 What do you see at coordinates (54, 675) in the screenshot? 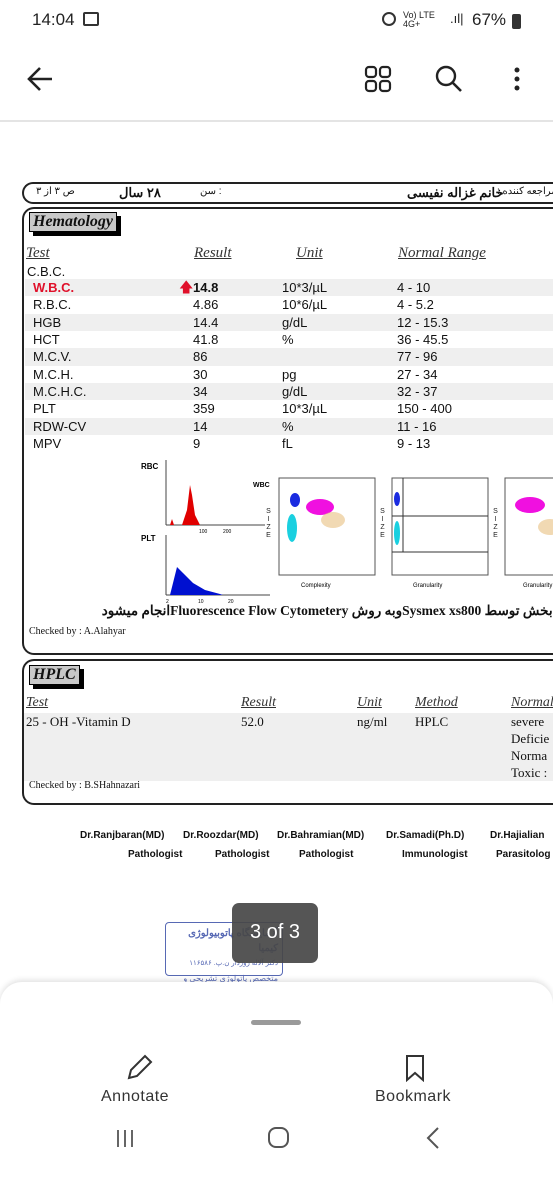
I see `section-title: HPLC` at bounding box center [54, 675].